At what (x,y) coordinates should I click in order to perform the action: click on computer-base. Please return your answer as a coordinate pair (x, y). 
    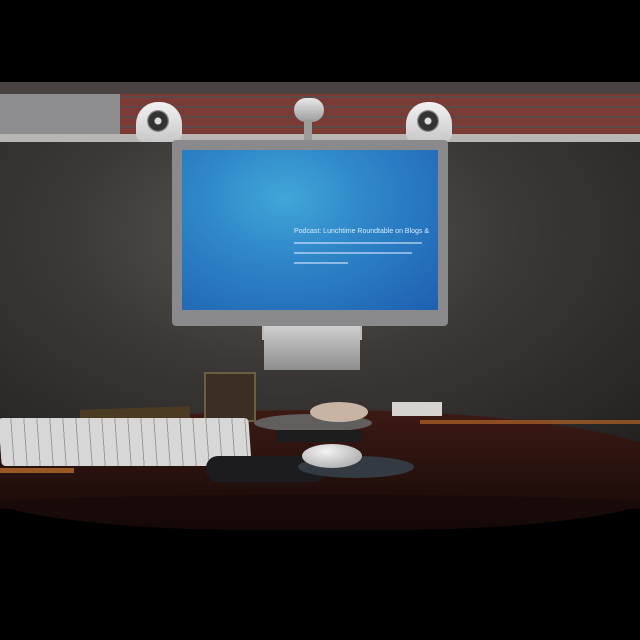
    Looking at the image, I should click on (312, 348).